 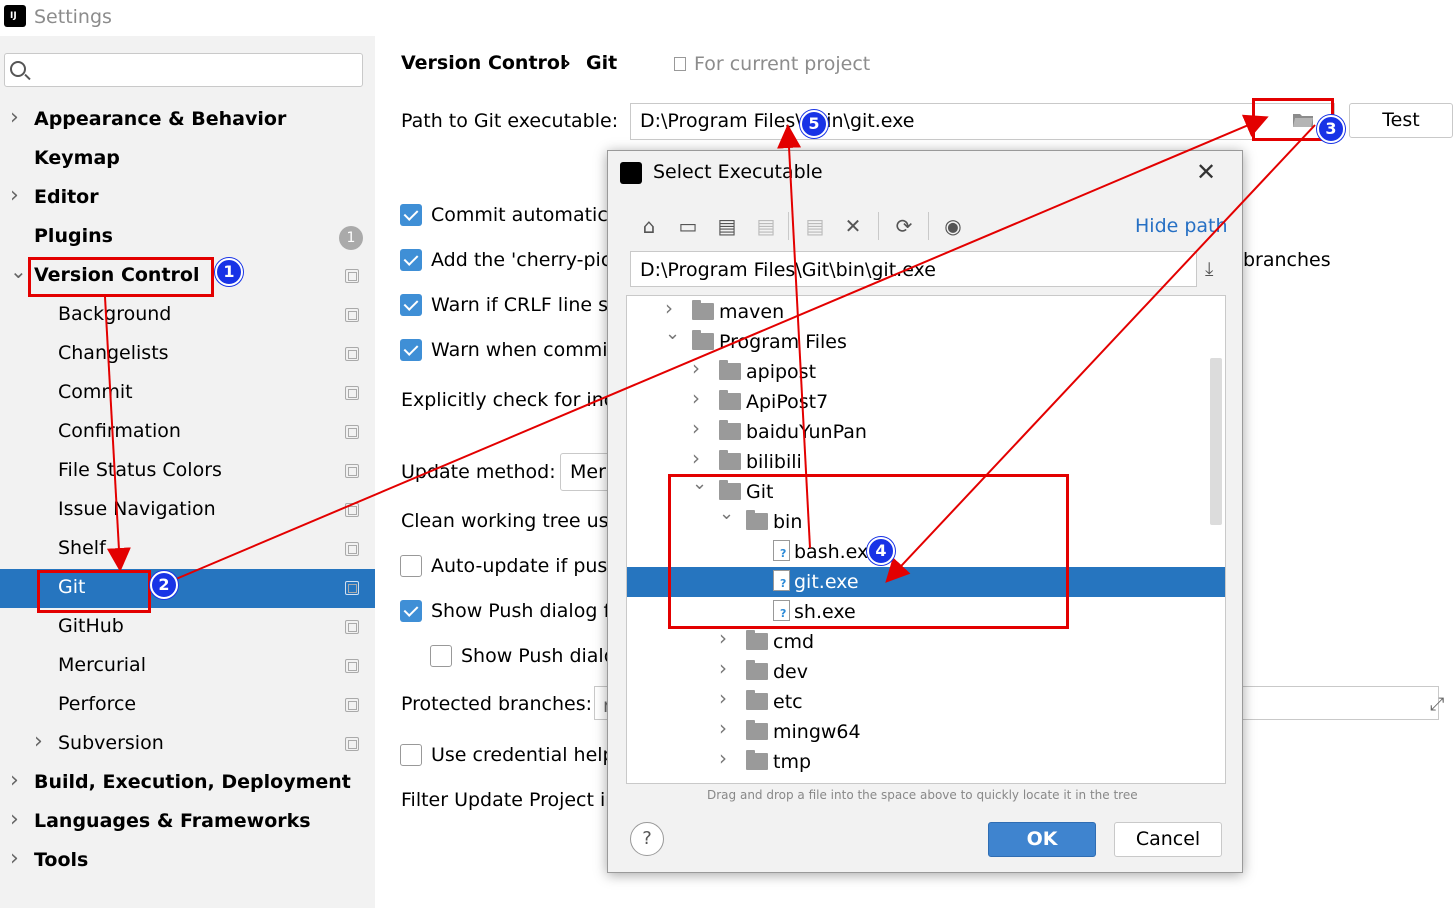 I want to click on sidebar-item: Commit, so click(x=187, y=393).